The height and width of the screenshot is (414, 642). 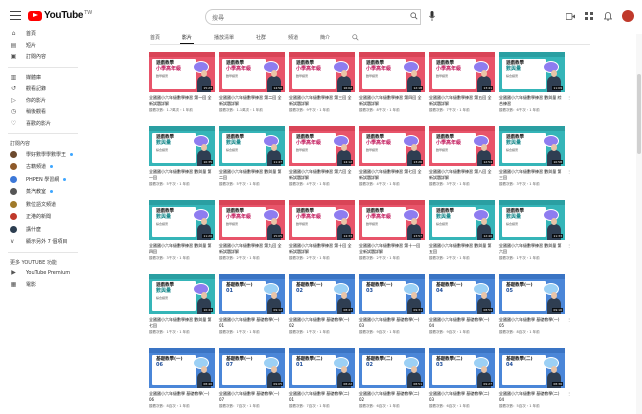 I want to click on video-title: 全國國小六年級數學練習 第十一回 全新試題詳解, so click(x=392, y=248).